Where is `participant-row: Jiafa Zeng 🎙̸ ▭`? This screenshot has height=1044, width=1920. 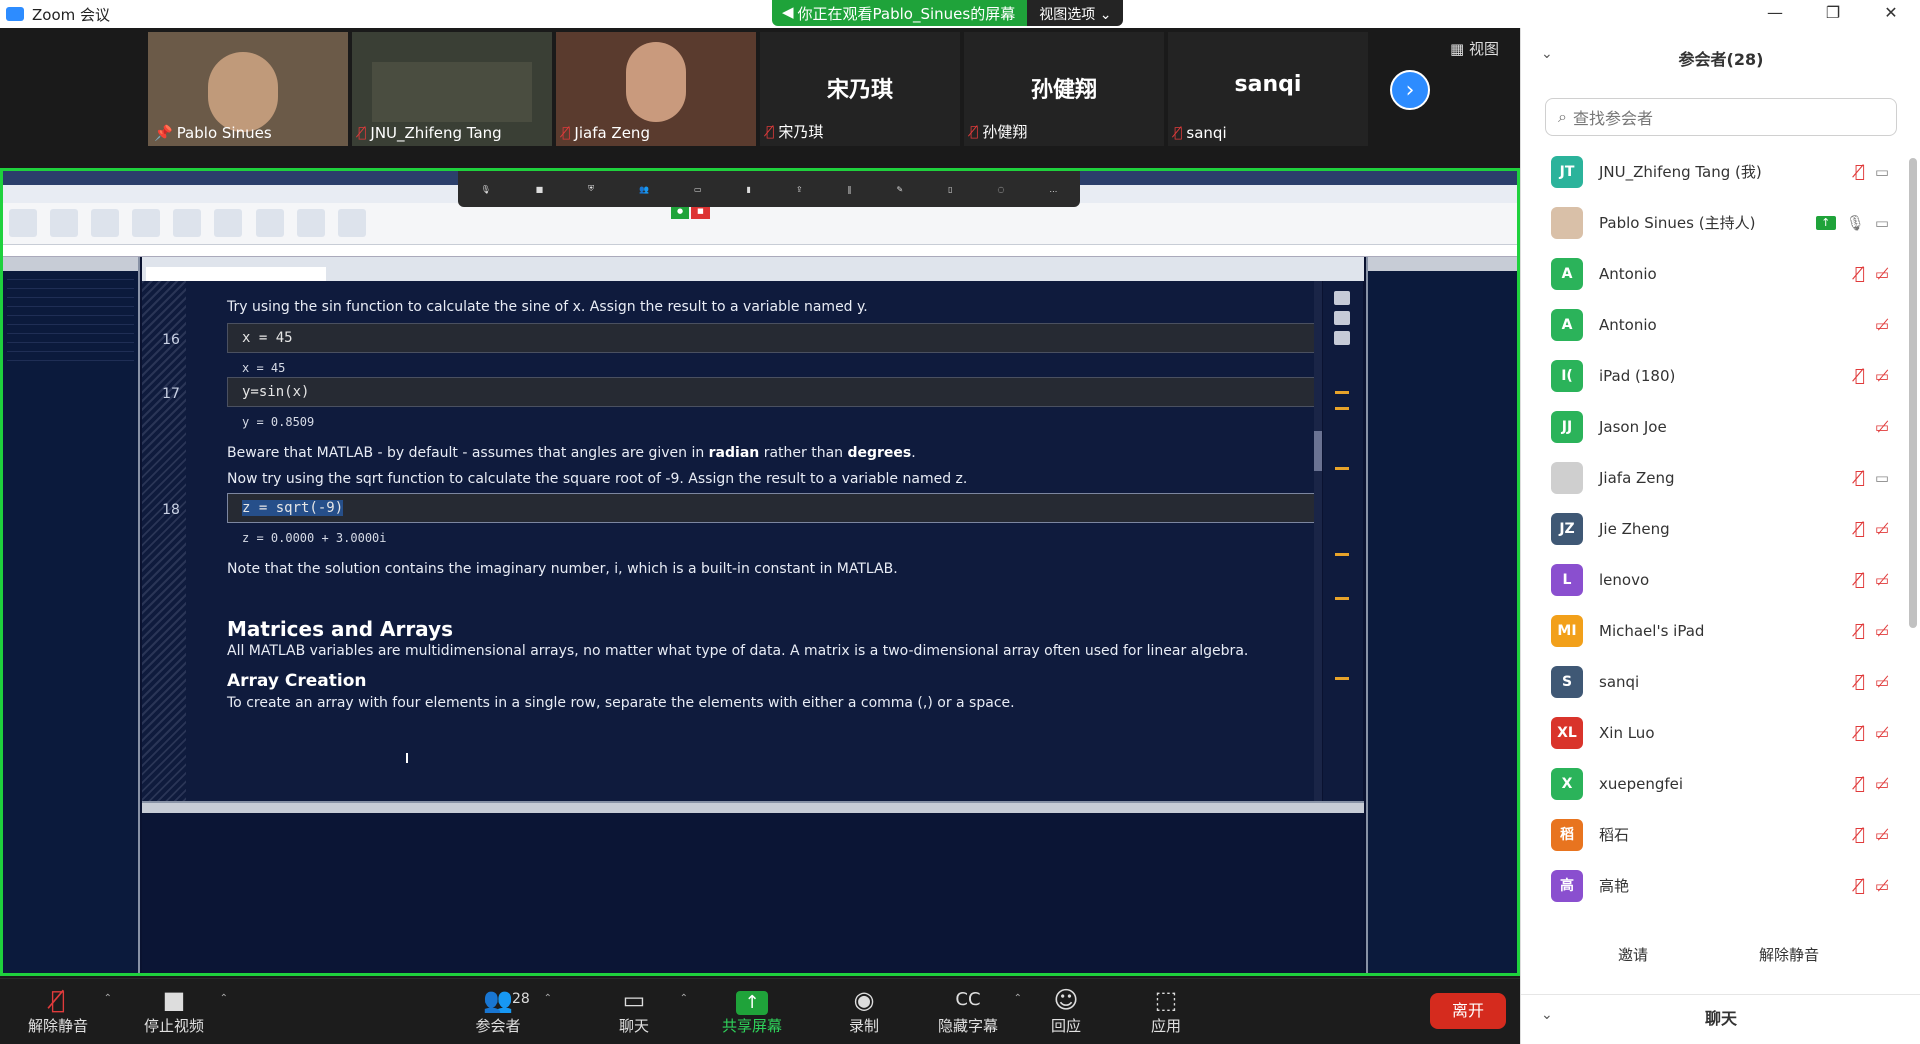
participant-row: Jiafa Zeng 🎙̸ ▭ is located at coordinates (1716, 477).